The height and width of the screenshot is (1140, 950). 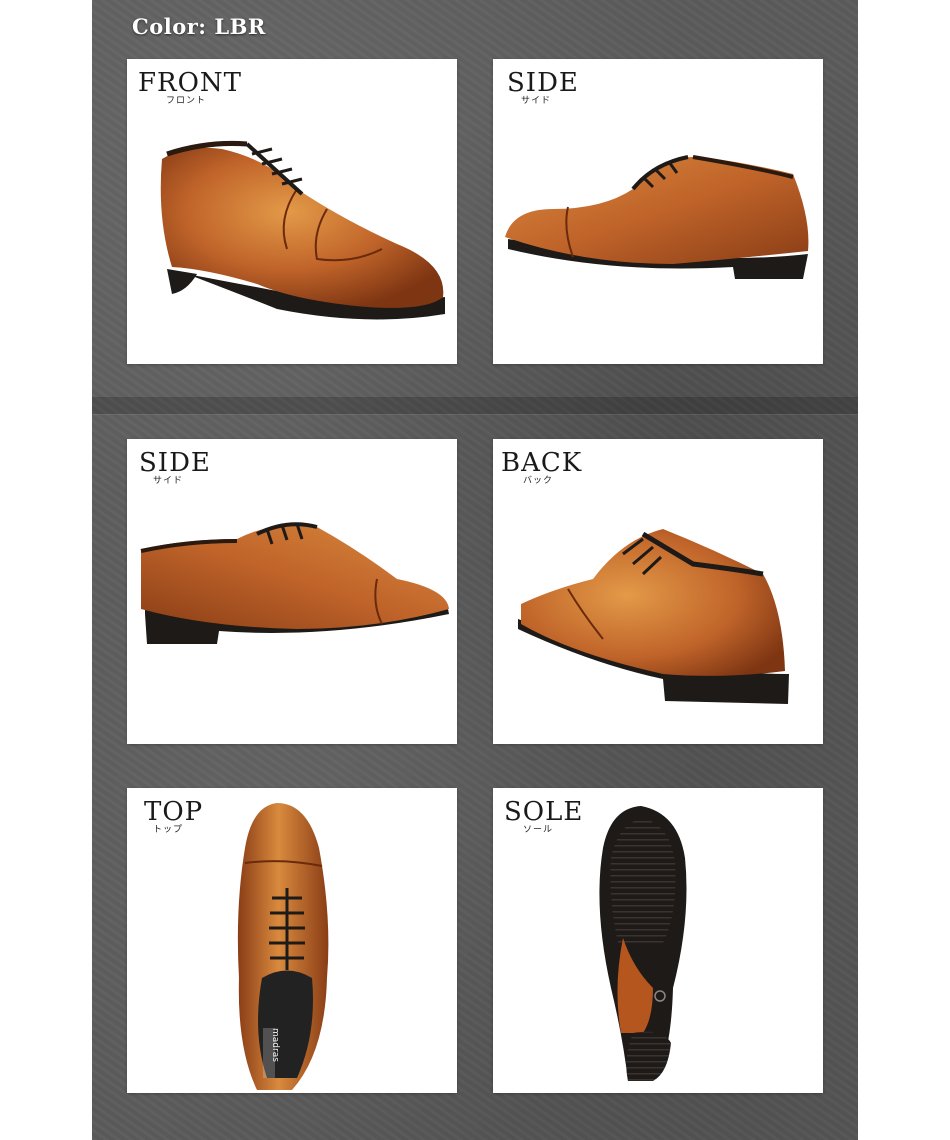 What do you see at coordinates (199, 26) in the screenshot?
I see `color-label: Color: LBR` at bounding box center [199, 26].